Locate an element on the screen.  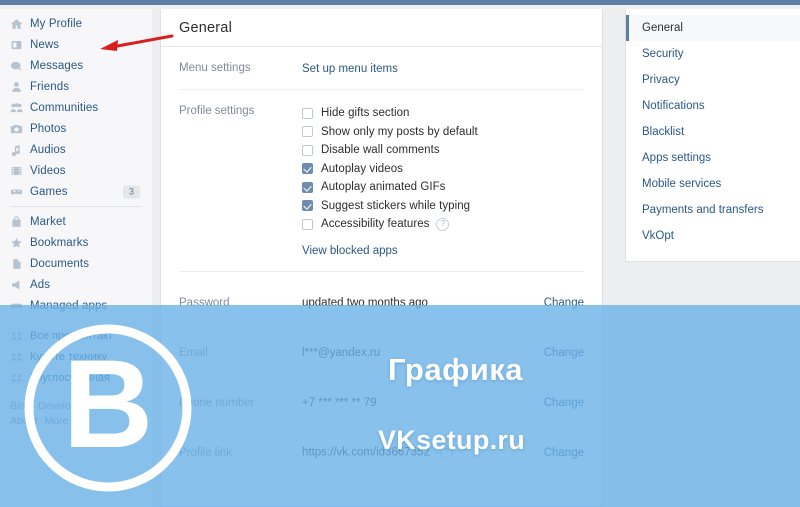
row-value: +7 *** *** ** 79 is located at coordinates (339, 402).